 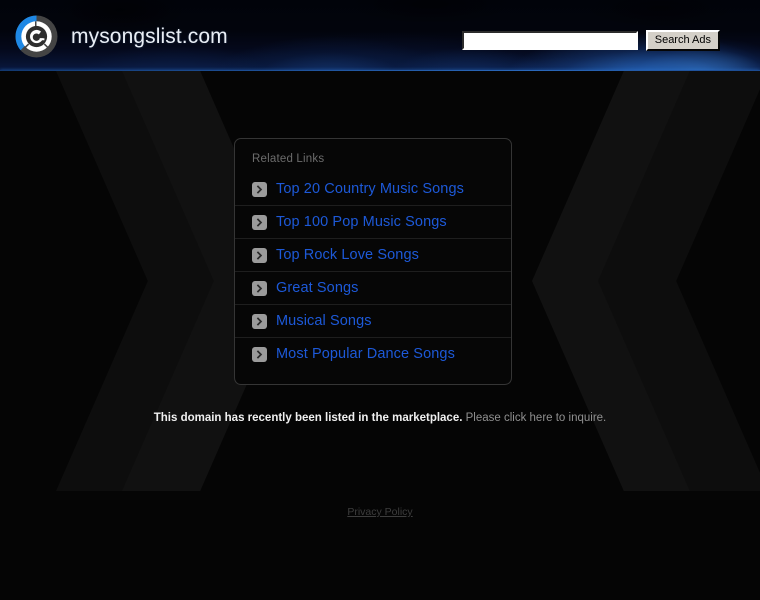 What do you see at coordinates (682, 40) in the screenshot?
I see `search-ads-button: Search Ads` at bounding box center [682, 40].